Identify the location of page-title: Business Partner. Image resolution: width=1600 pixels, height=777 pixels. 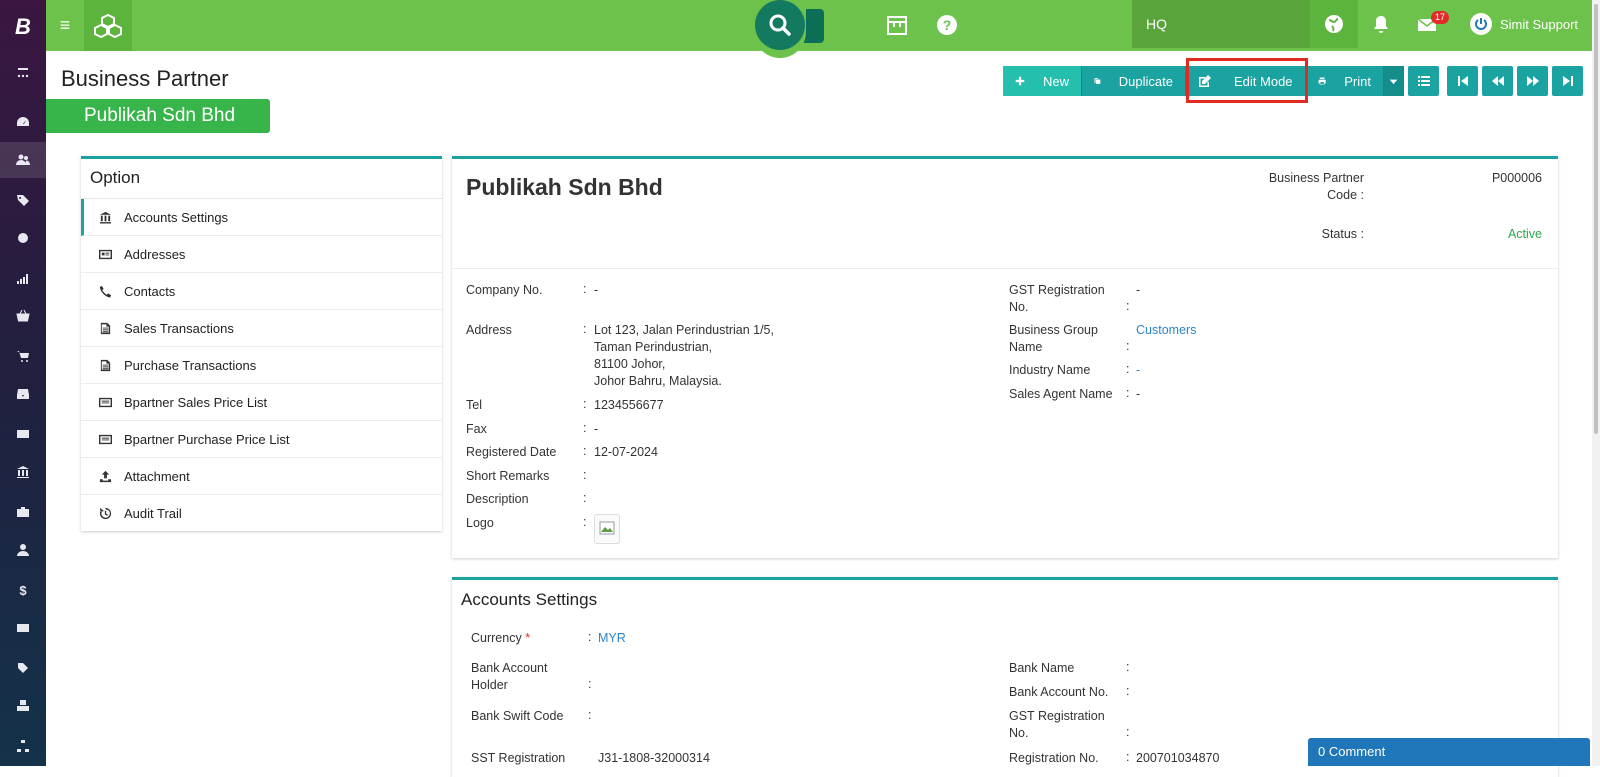
(145, 78).